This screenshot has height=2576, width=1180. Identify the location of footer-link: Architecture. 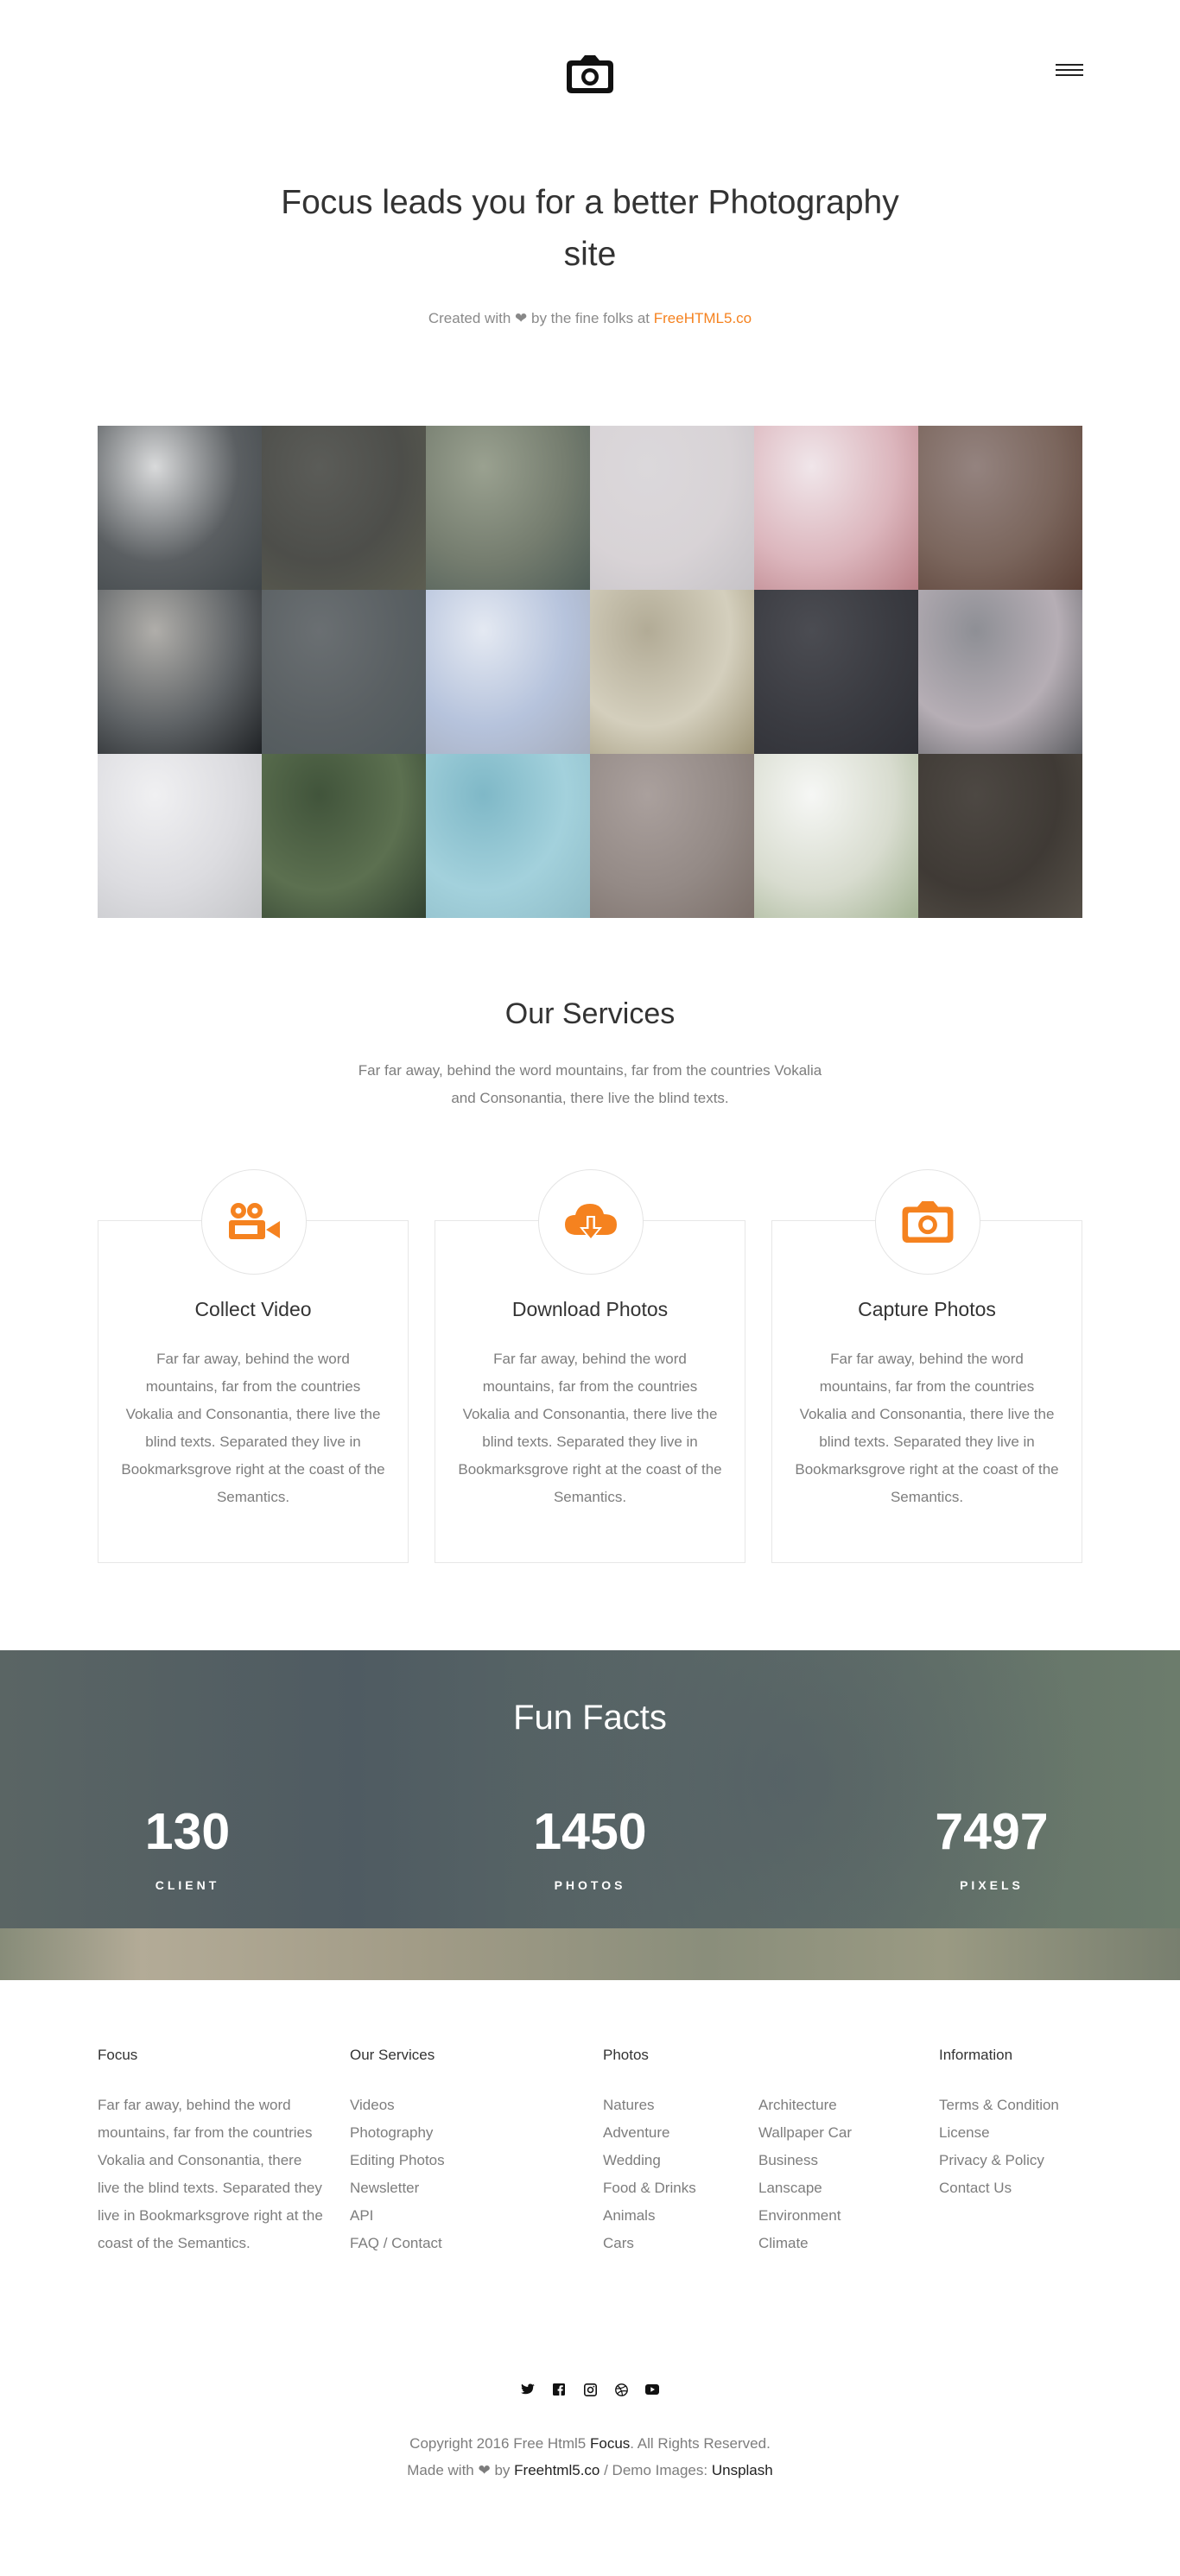
(840, 2105).